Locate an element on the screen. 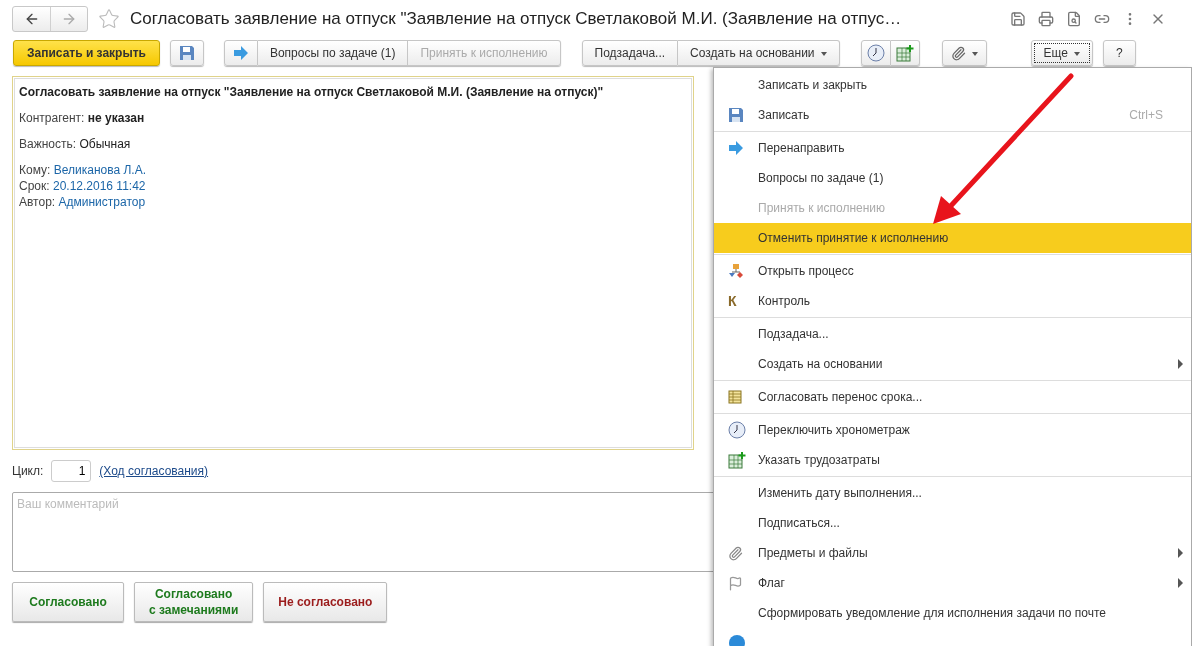  save-button is located at coordinates (186, 53).